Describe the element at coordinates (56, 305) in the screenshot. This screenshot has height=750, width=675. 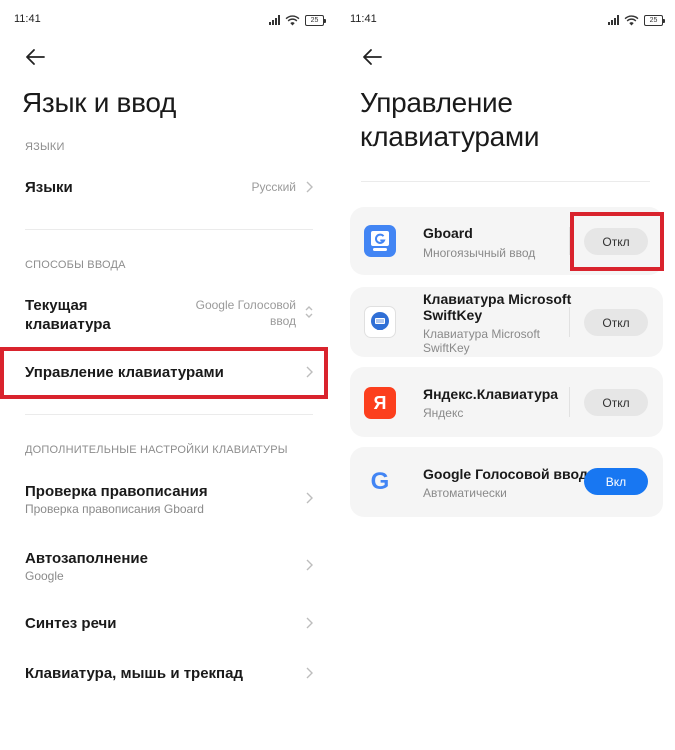
I see `current-keyboard-title-line1: Текущая` at that location.